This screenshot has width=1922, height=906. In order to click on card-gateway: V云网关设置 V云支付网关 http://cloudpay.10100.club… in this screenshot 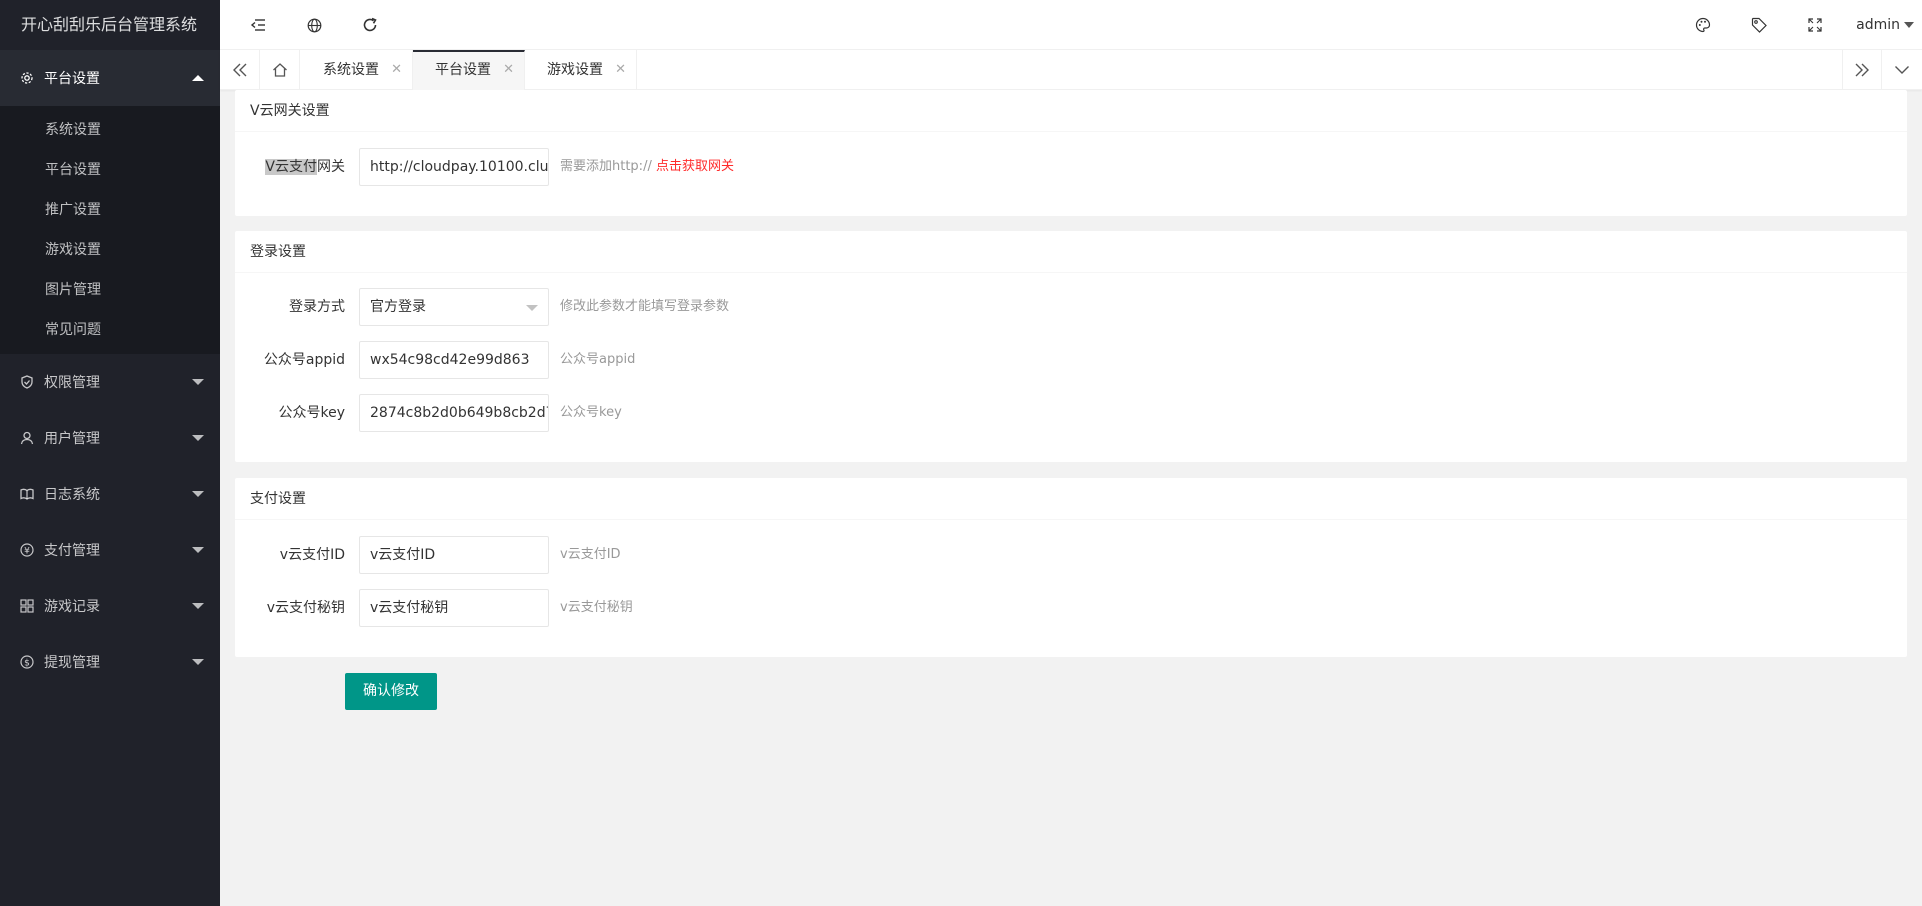, I will do `click(1071, 153)`.